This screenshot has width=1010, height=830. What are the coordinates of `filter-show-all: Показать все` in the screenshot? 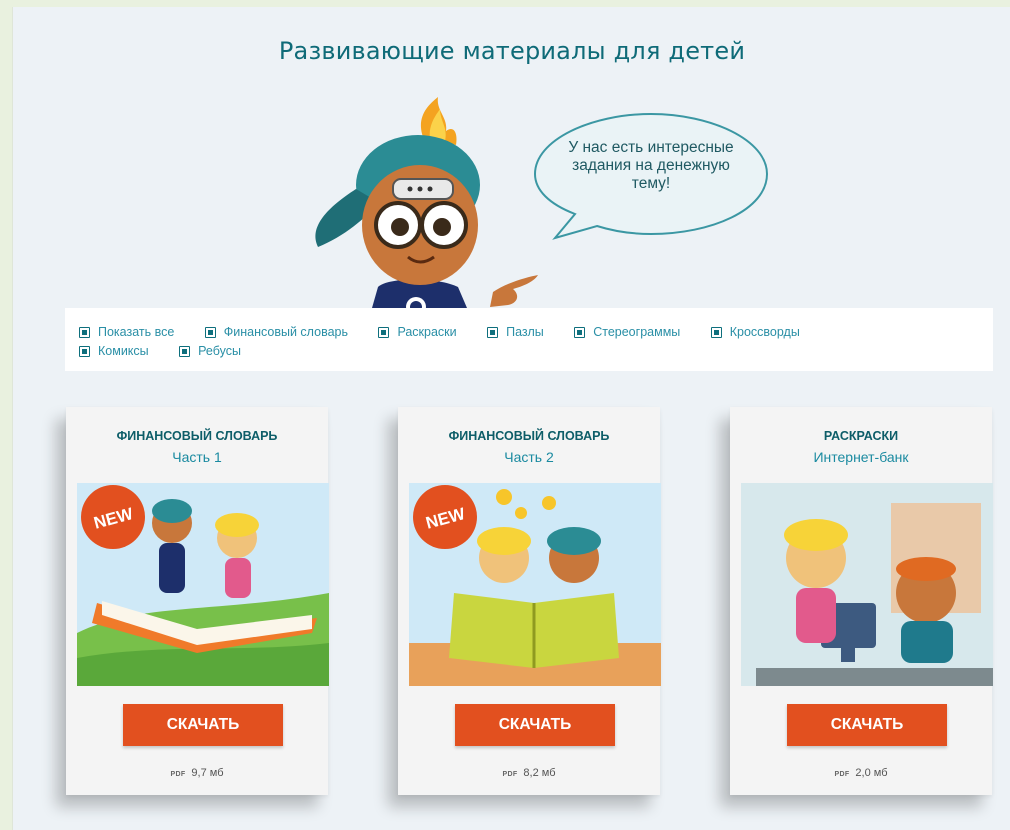 It's located at (126, 332).